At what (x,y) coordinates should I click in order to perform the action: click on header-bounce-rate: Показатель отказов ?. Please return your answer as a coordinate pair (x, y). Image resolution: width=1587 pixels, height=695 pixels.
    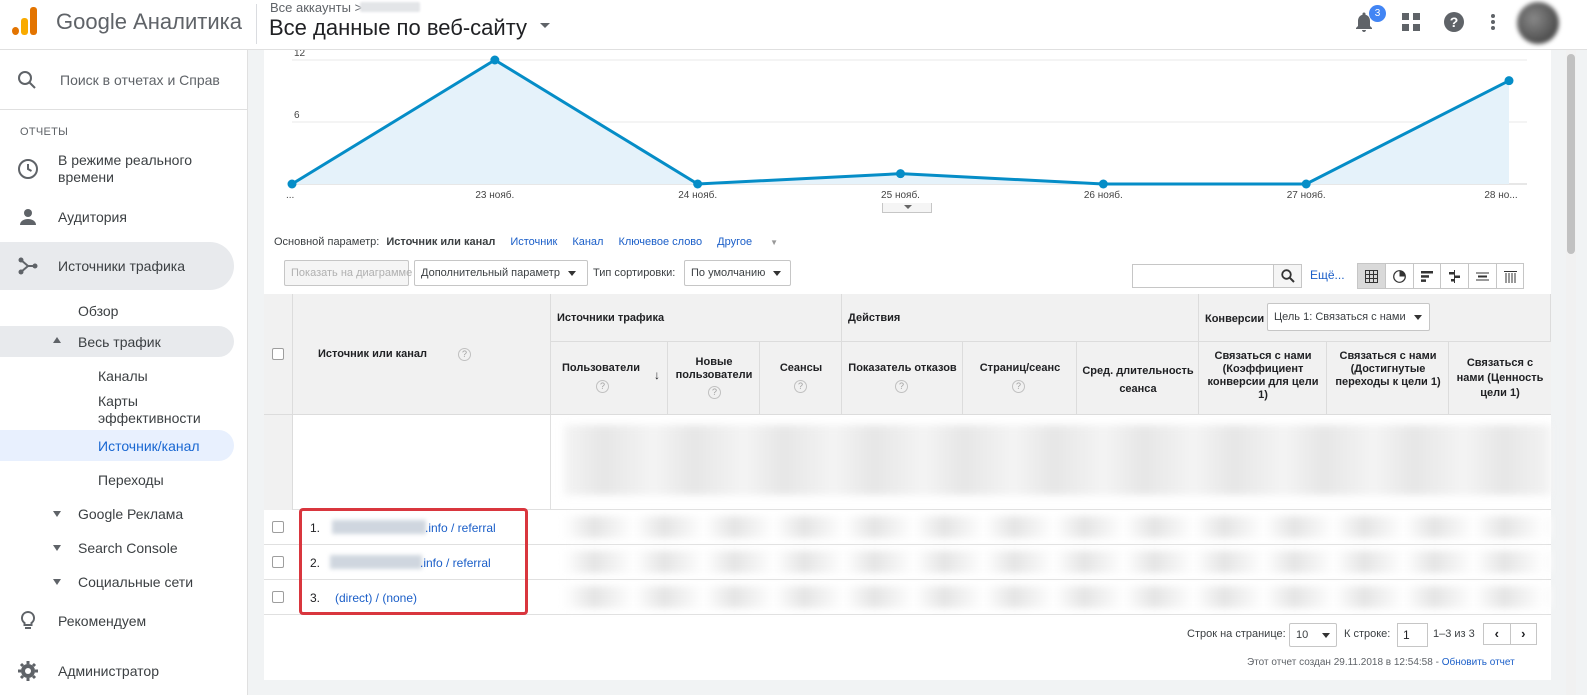
    Looking at the image, I should click on (902, 378).